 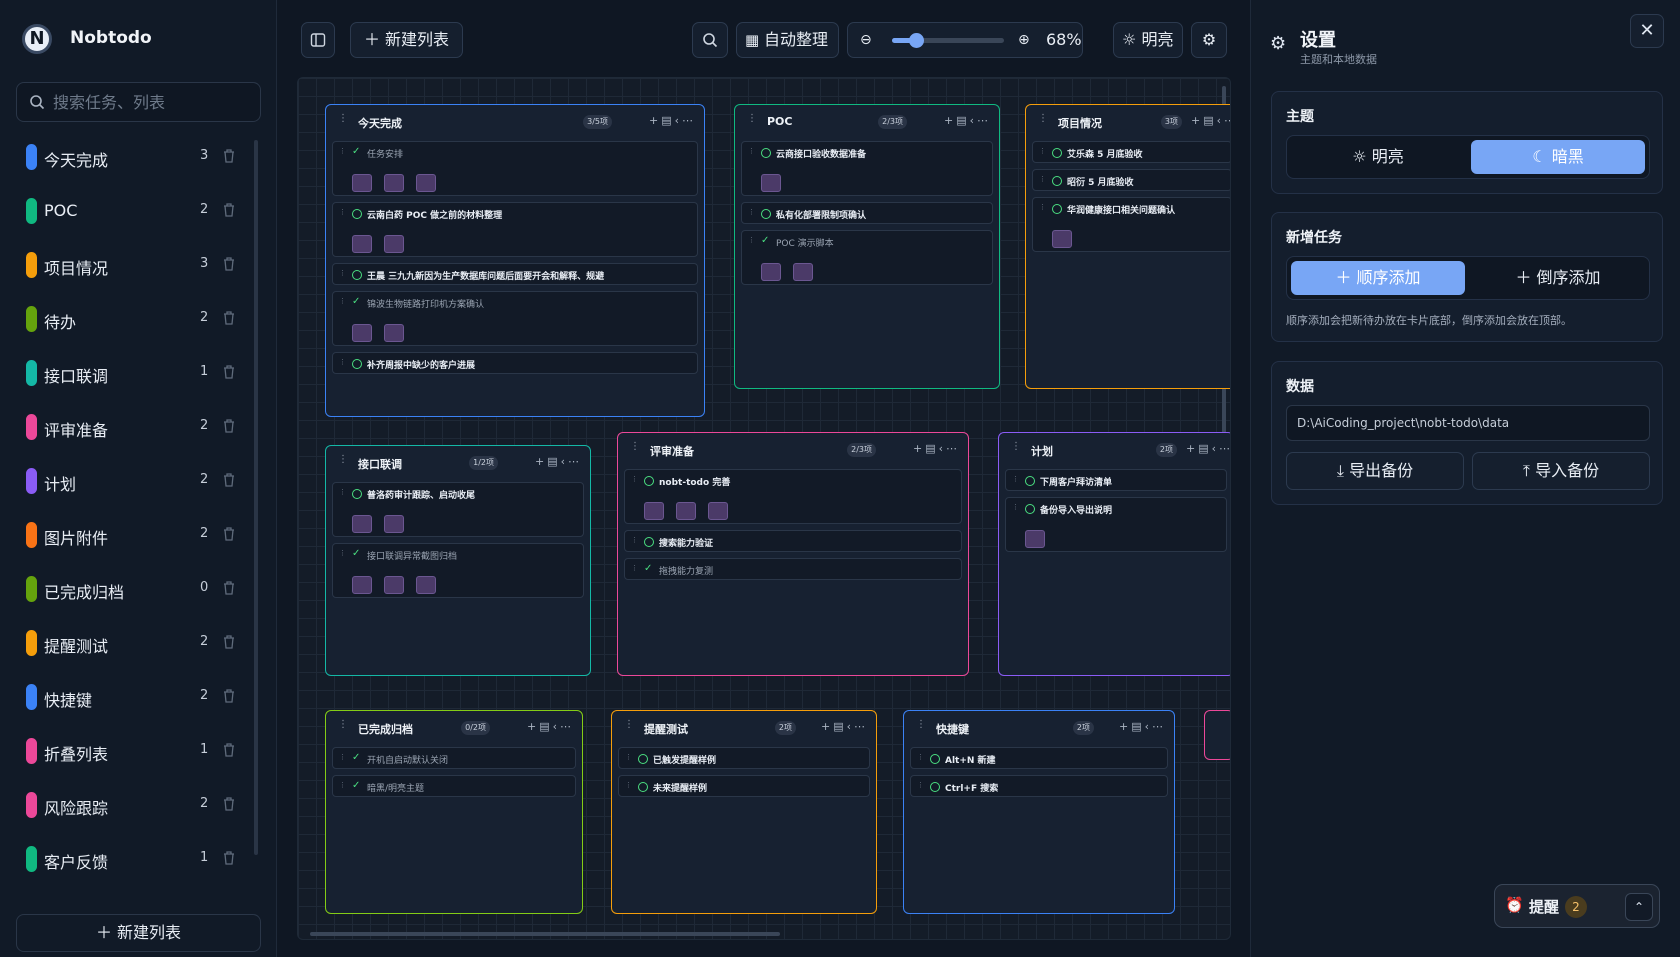 I want to click on task-item: ⋮ 王晨 三九九新因为生产数据库问题后面要开会和解释、规避, so click(x=515, y=274).